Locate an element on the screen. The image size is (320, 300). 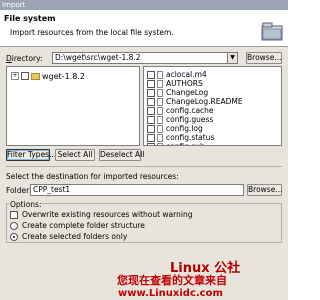
complete-structure-option: Create complete folder structure is located at coordinates (77, 225).